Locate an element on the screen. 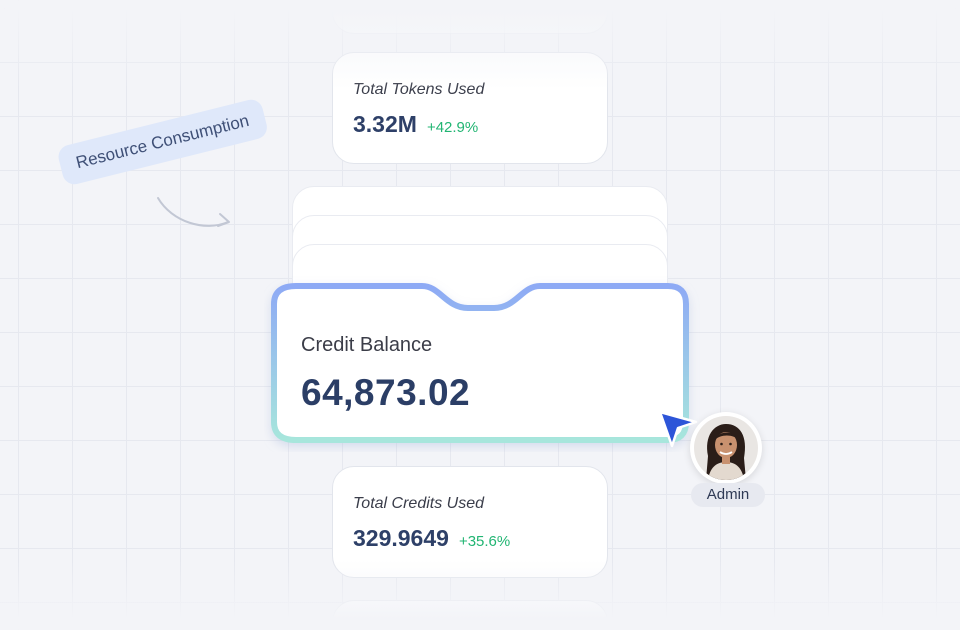 The width and height of the screenshot is (960, 630). avatar is located at coordinates (726, 448).